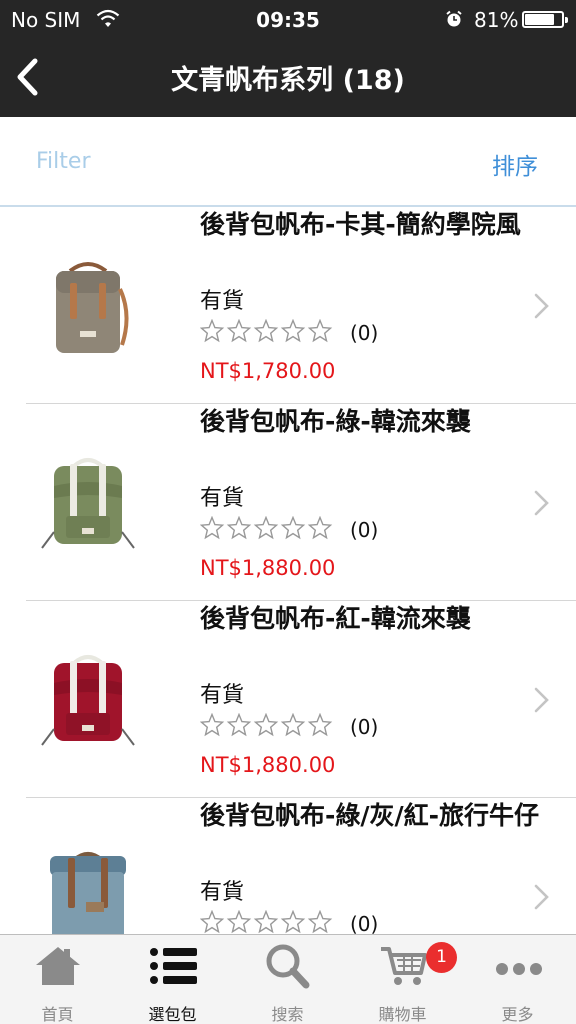 The image size is (576, 1024). What do you see at coordinates (519, 969) in the screenshot?
I see `more-icon` at bounding box center [519, 969].